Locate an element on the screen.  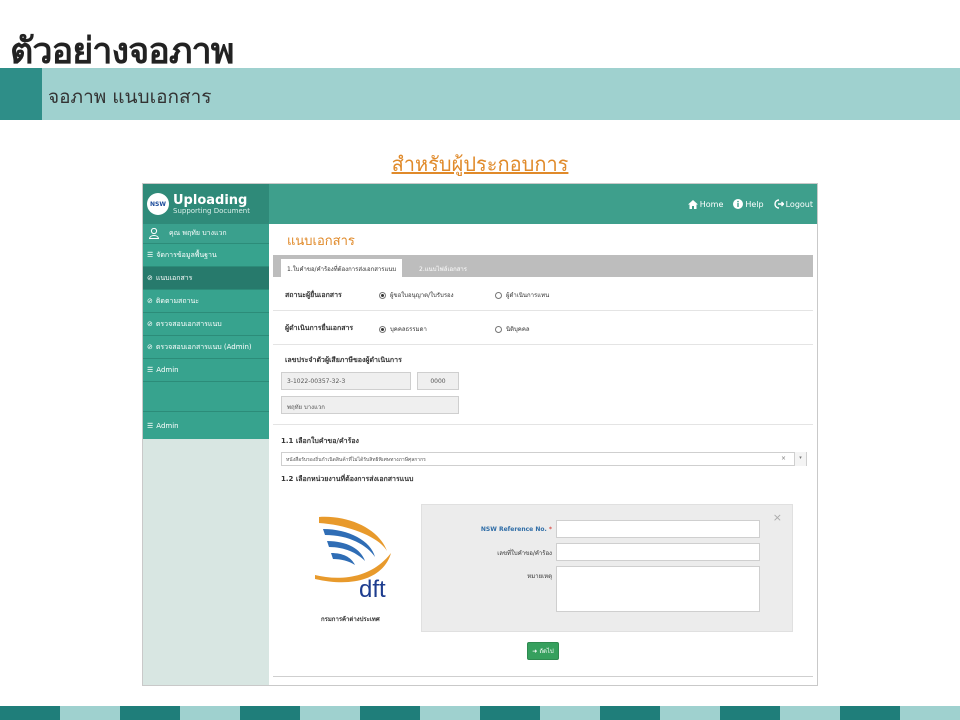
sidebar-item-admin: ☰ Admin is located at coordinates (206, 369).